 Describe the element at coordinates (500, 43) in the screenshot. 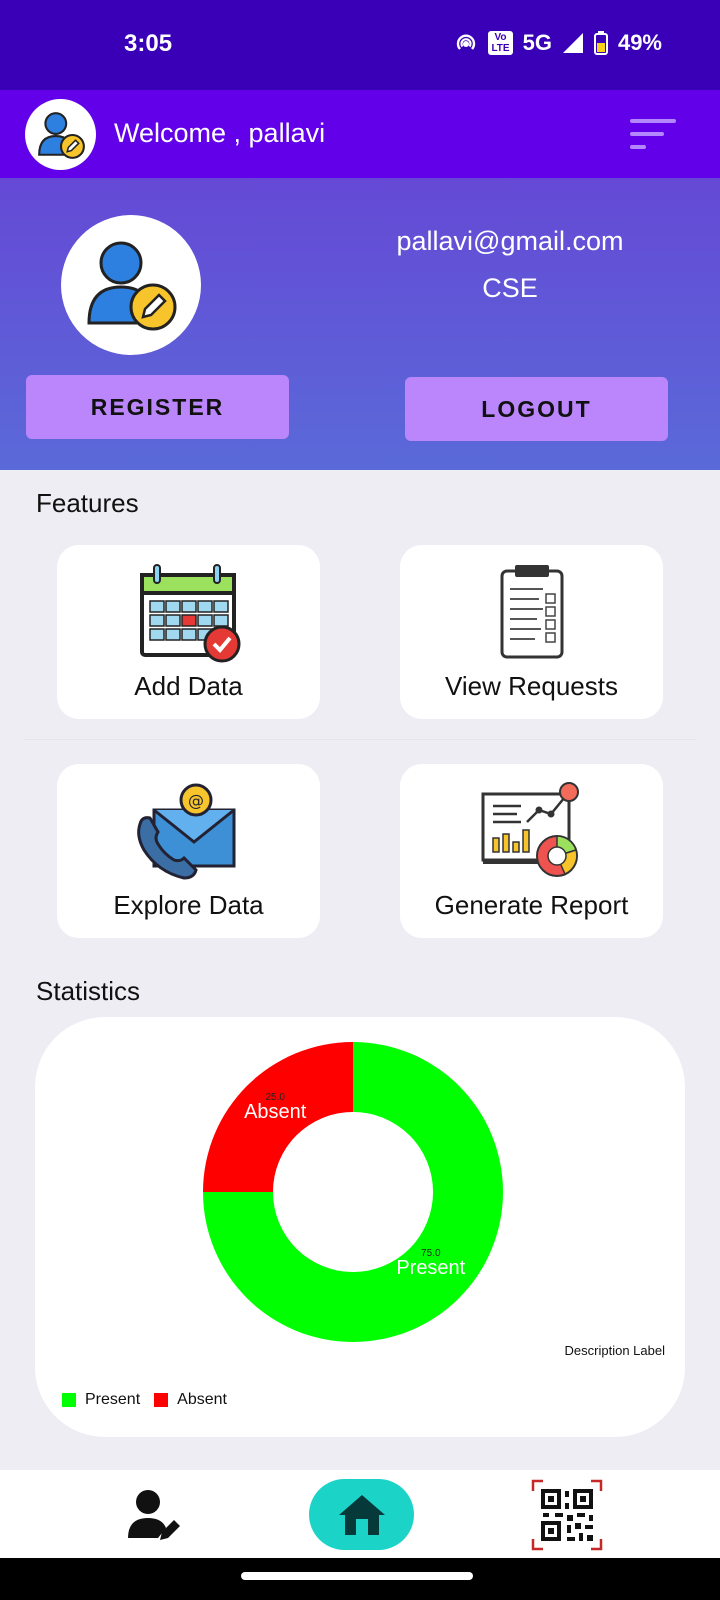

I see `volte-icon: Vo LTE` at that location.